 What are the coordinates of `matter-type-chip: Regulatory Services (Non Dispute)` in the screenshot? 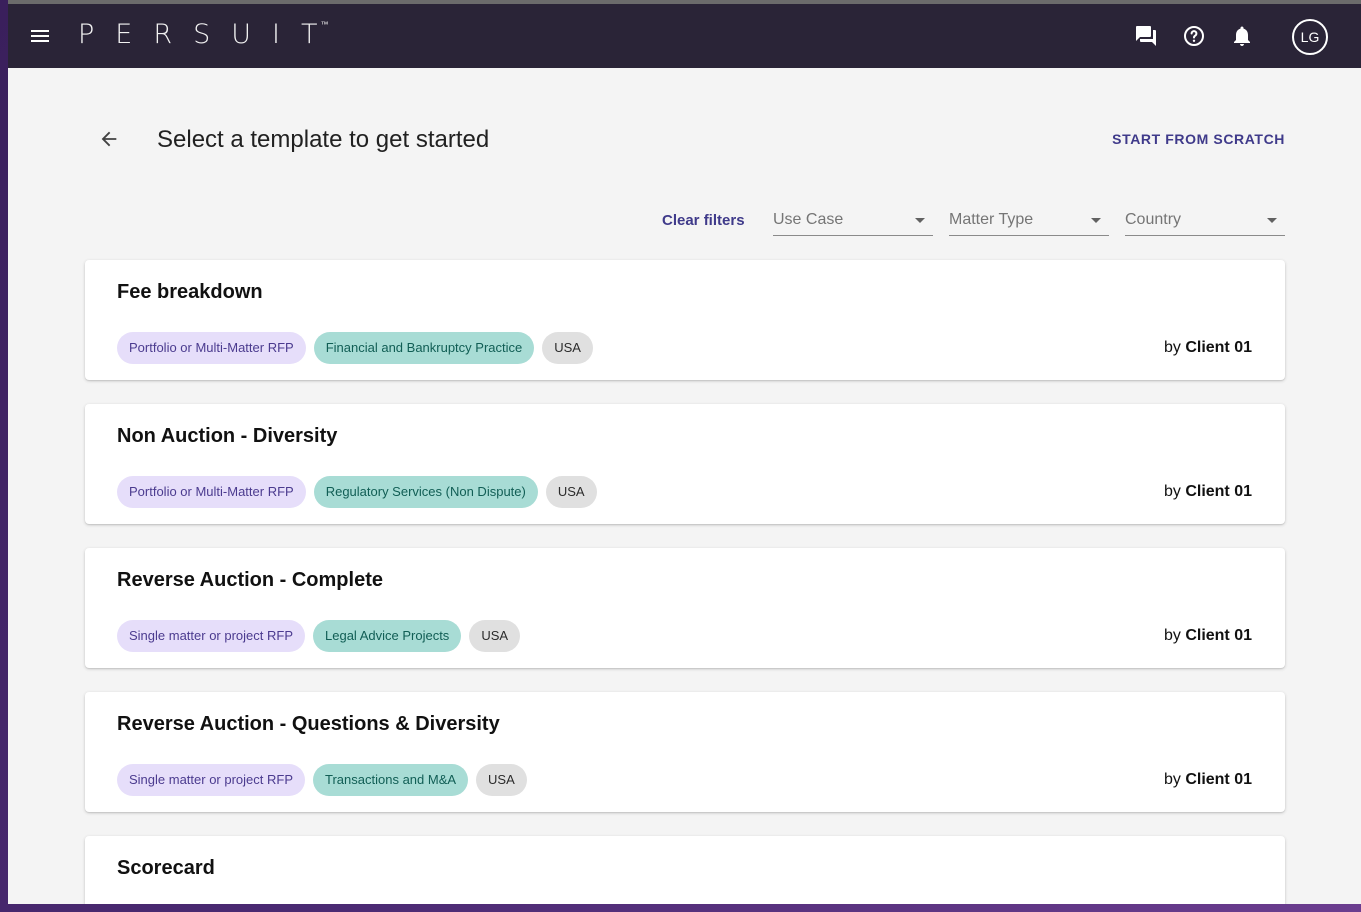 It's located at (425, 492).